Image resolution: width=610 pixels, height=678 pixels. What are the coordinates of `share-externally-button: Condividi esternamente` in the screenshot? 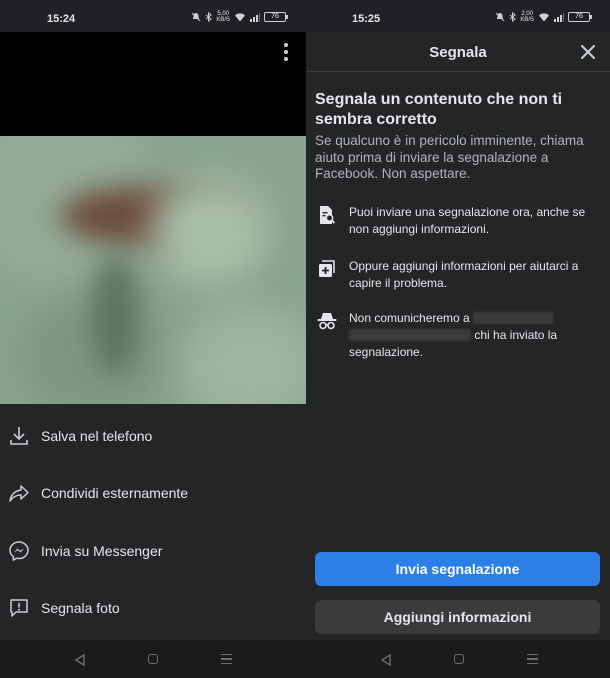 It's located at (153, 493).